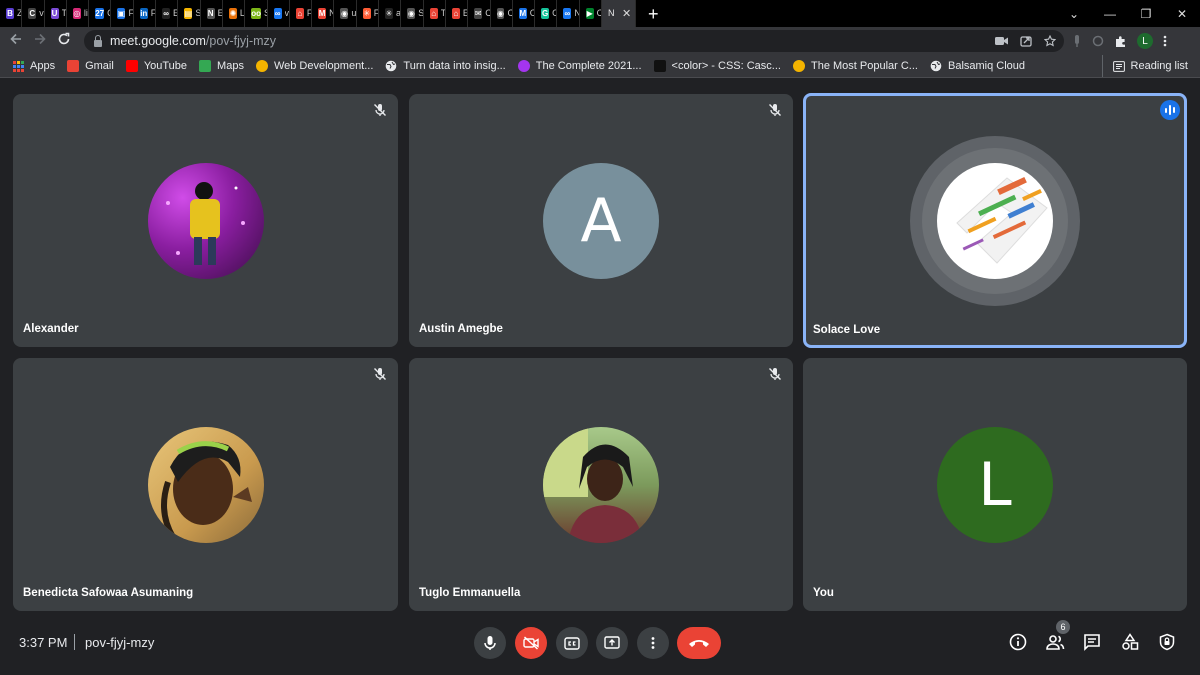 Image resolution: width=1200 pixels, height=675 pixels. I want to click on browser-tab: MC, so click(524, 13).